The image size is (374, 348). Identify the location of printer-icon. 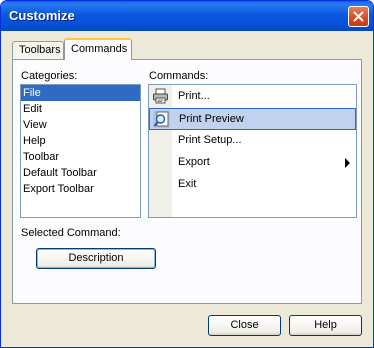
(160, 96).